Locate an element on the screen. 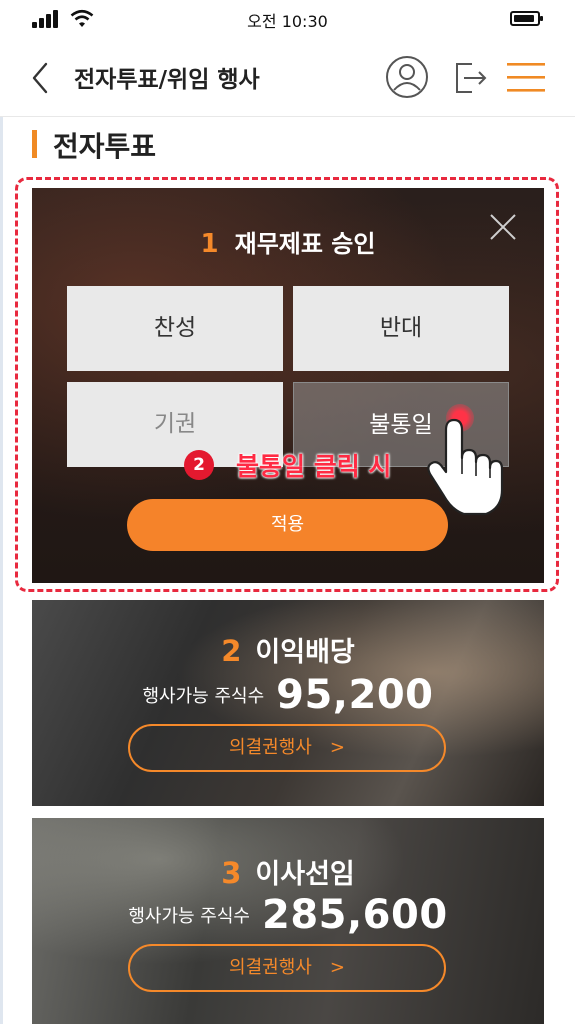 This screenshot has height=1024, width=575. step-badge: 2 is located at coordinates (199, 465).